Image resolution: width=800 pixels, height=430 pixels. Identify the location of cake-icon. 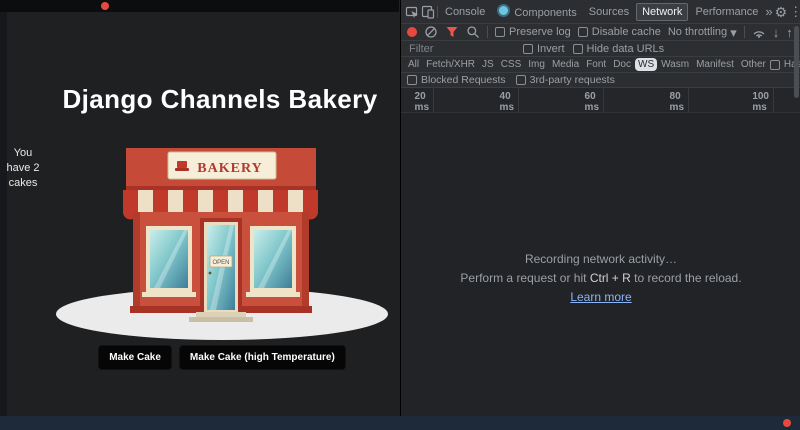
(182, 164).